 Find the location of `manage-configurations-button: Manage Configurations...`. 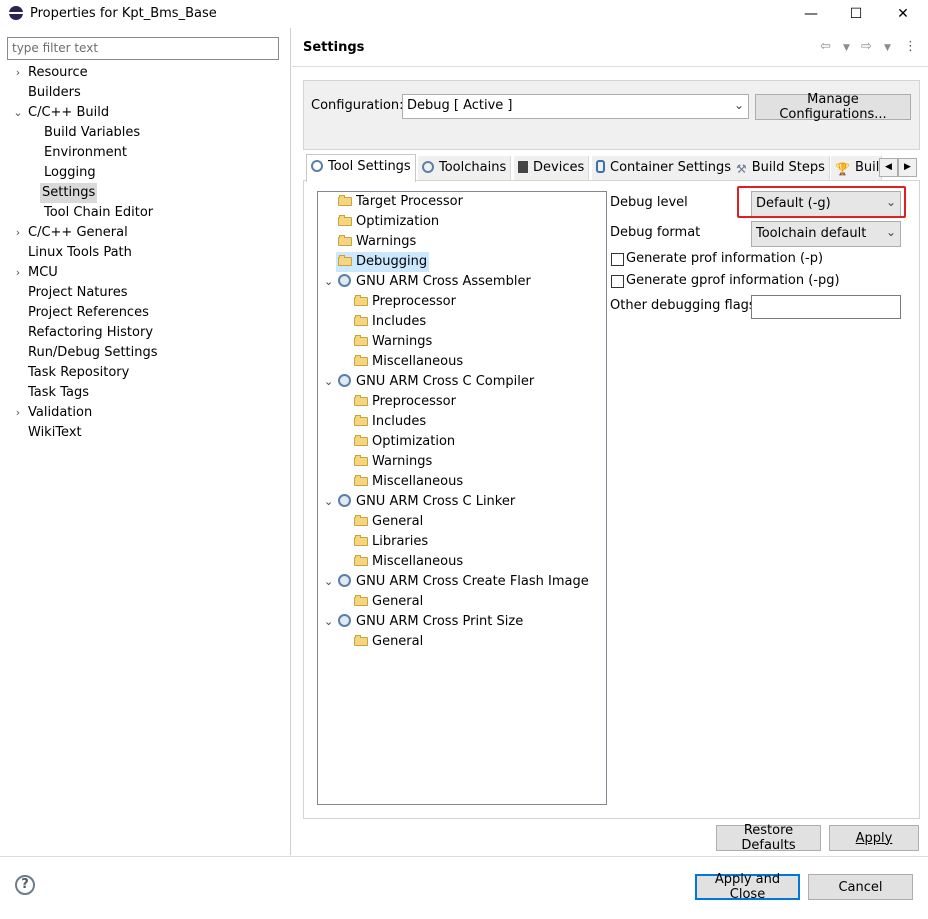

manage-configurations-button: Manage Configurations... is located at coordinates (833, 107).